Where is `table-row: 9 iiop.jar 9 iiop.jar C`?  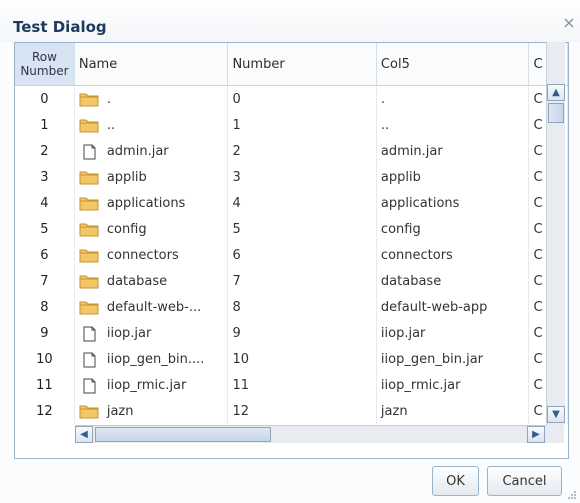
table-row: 9 iiop.jar 9 iiop.jar C is located at coordinates (291, 333).